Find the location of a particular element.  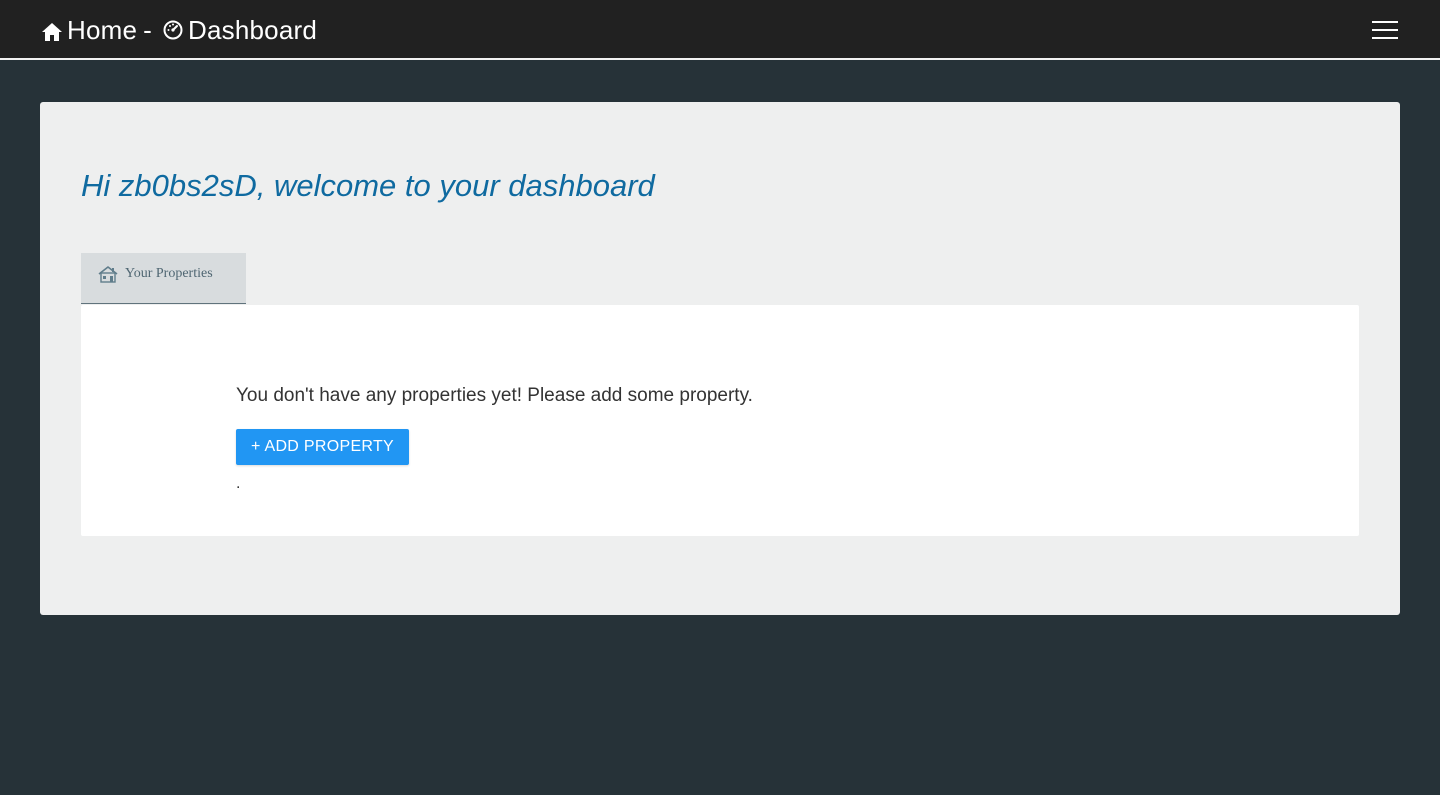

top-navbar: Home - Dashboard is located at coordinates (720, 30).